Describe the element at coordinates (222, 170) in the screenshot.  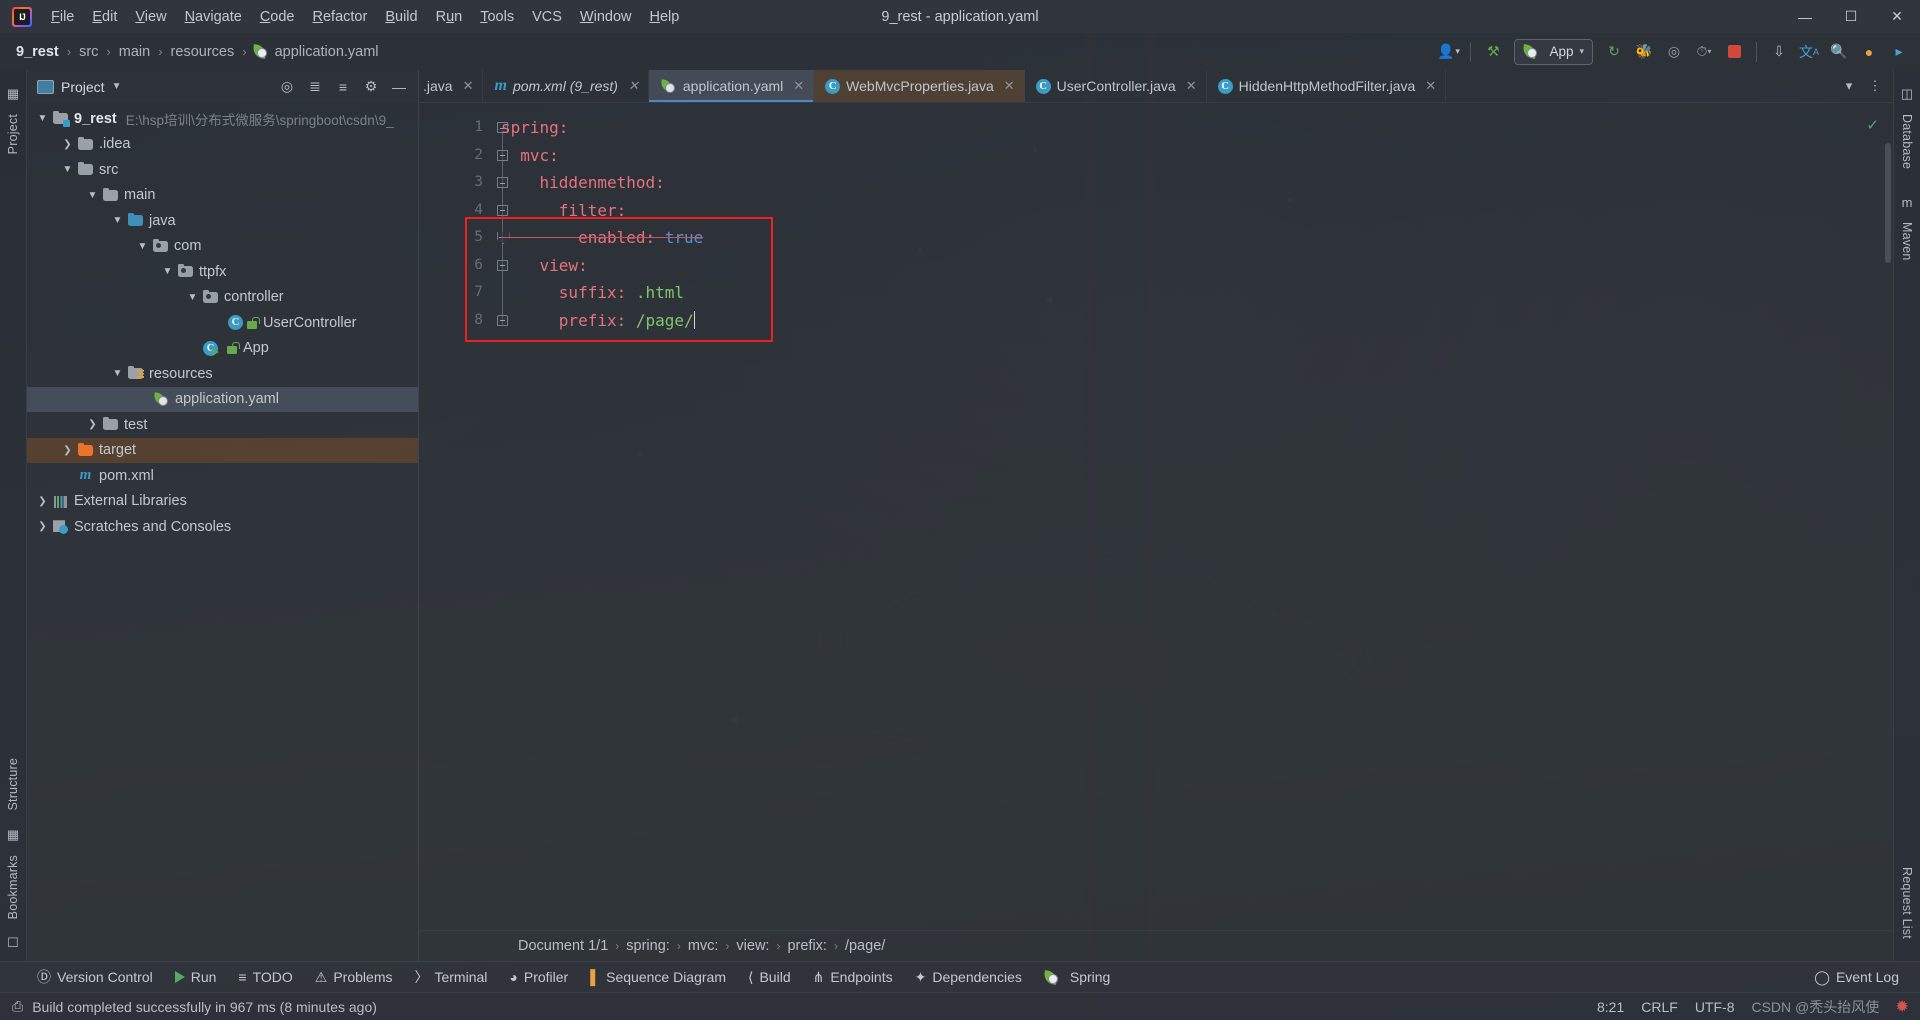
I see `tree-node-src: ▼ src` at that location.